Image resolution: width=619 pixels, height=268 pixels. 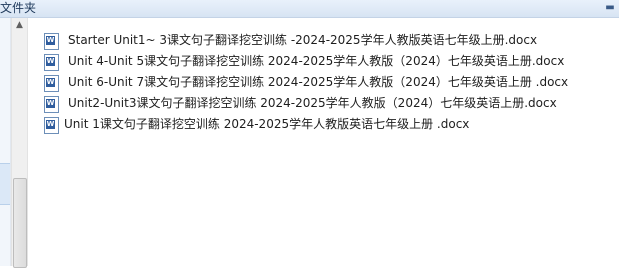 What do you see at coordinates (309, 9) in the screenshot?
I see `window-titlebar: 文件夹 ▬` at bounding box center [309, 9].